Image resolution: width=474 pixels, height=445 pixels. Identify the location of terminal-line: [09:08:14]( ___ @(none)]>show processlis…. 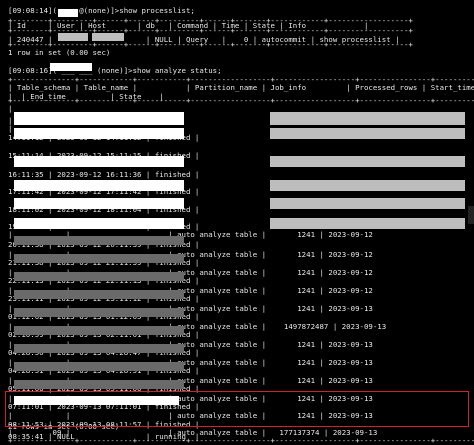
(101, 10).